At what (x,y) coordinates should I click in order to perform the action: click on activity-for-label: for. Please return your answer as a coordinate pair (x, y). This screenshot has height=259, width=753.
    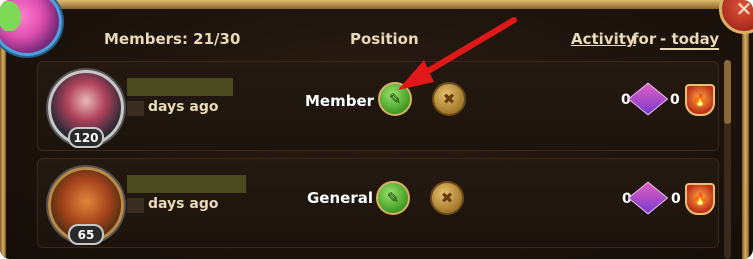
    Looking at the image, I should click on (644, 39).